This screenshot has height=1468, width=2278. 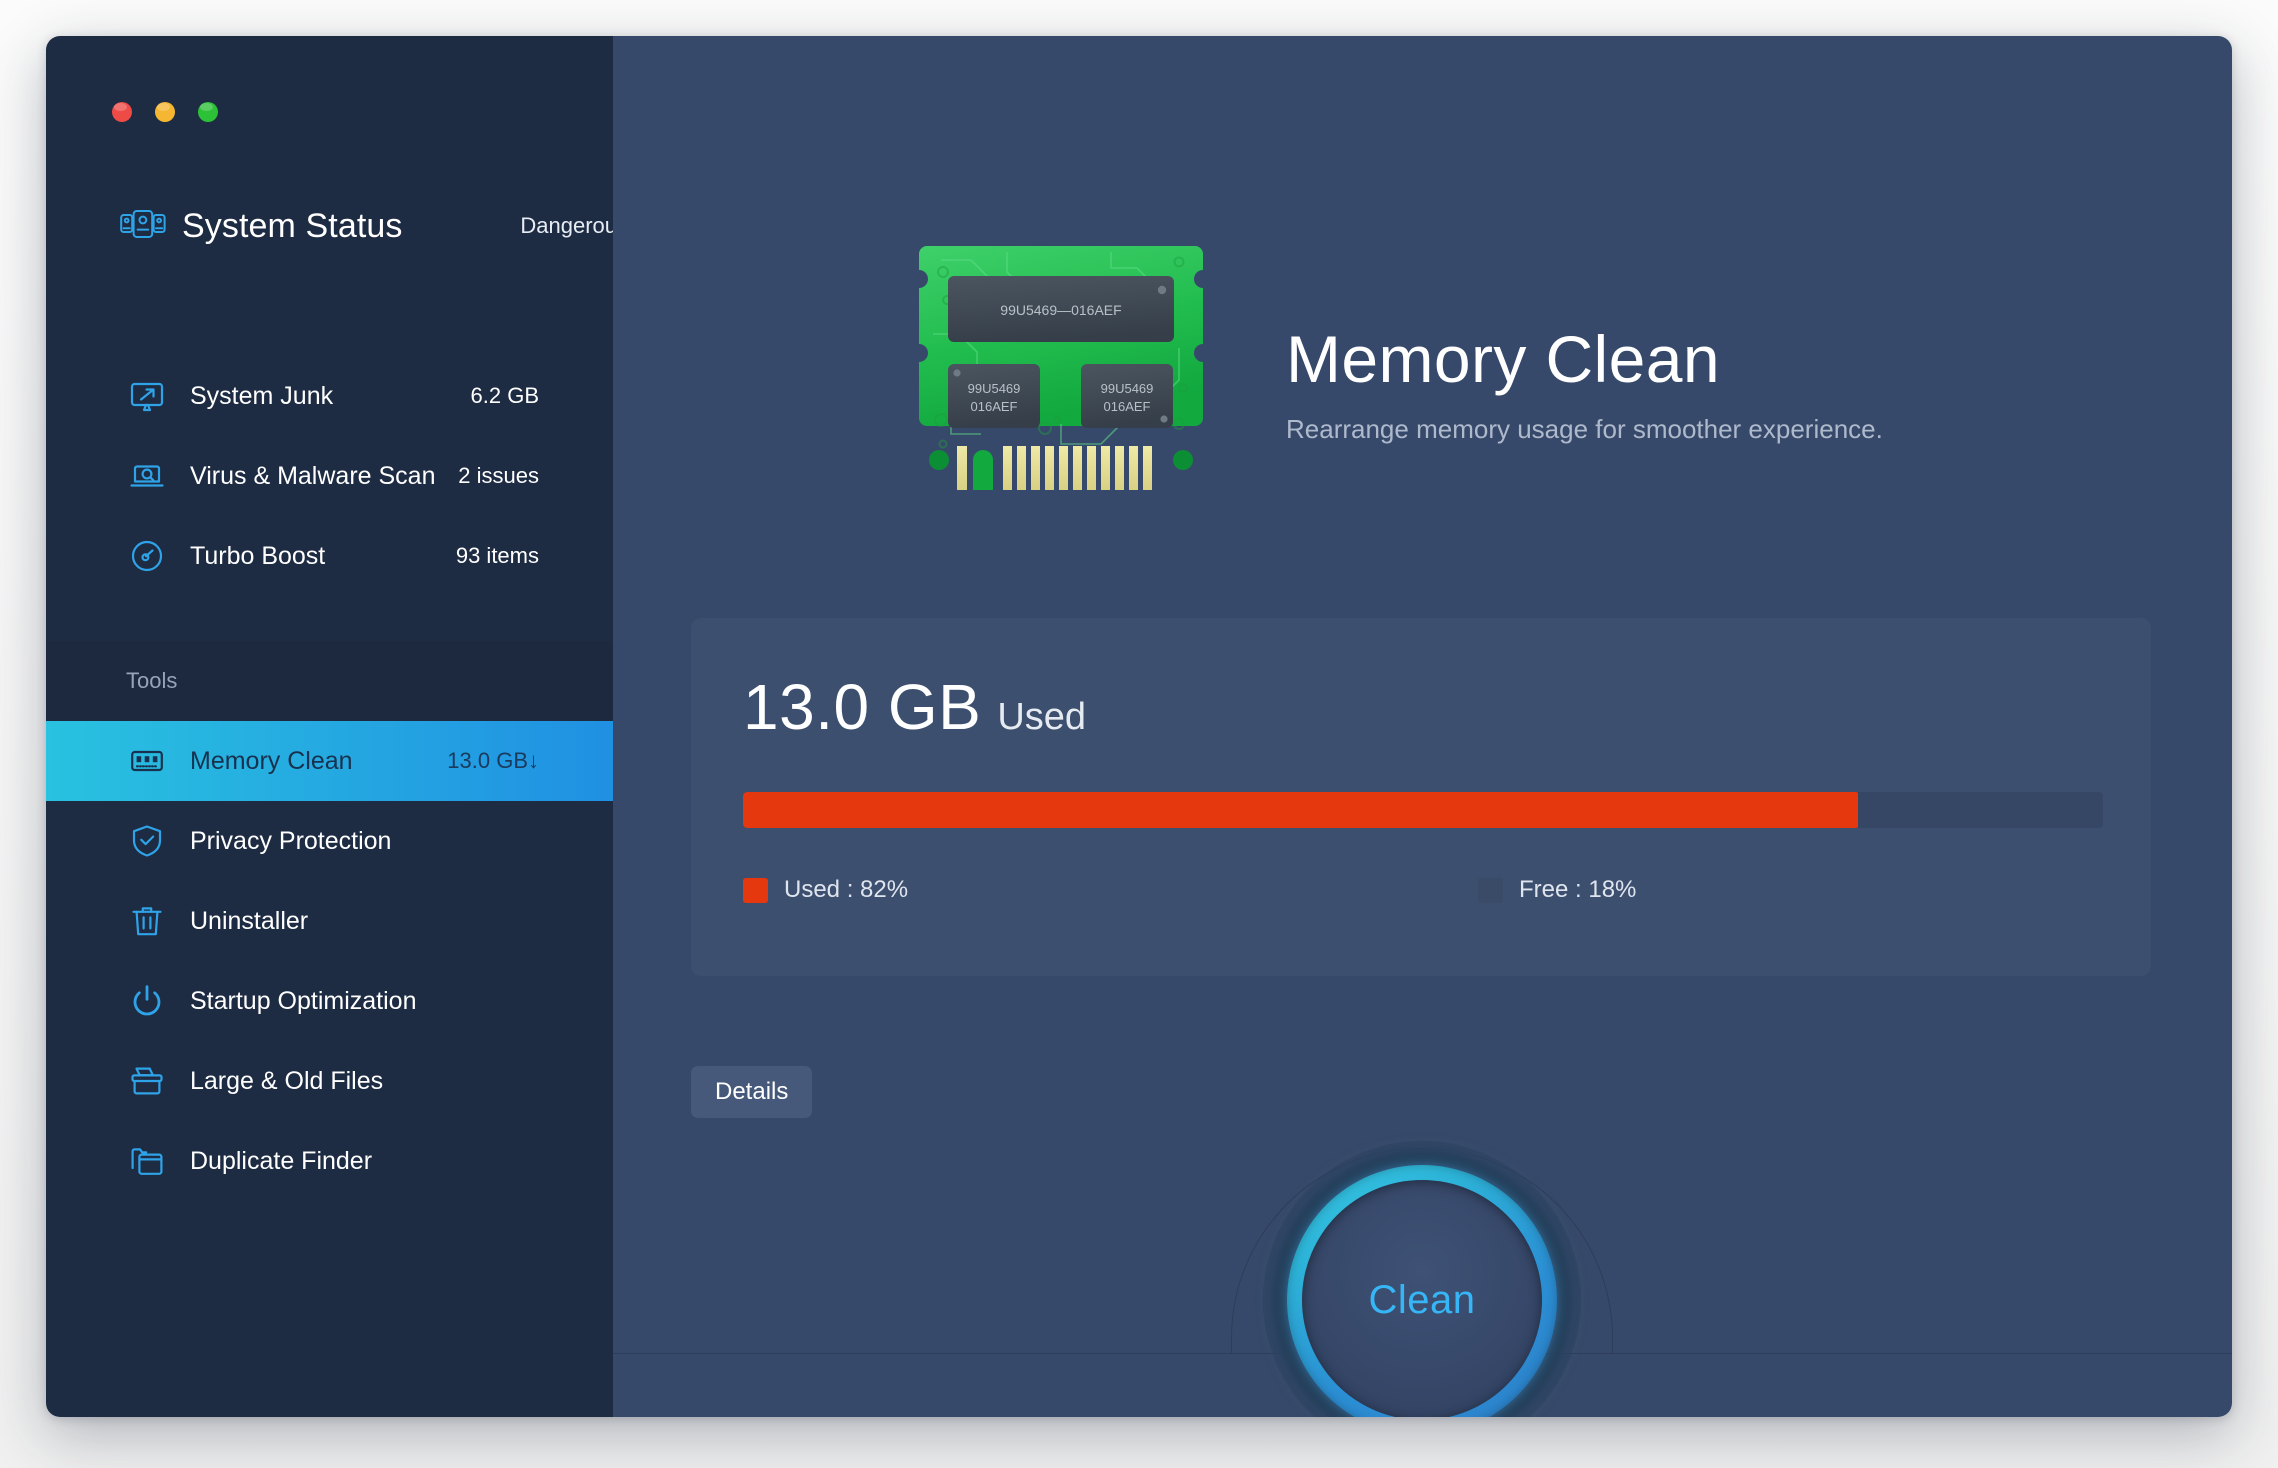 I want to click on sidebar-item-label: Duplicate Finder, so click(x=281, y=1160).